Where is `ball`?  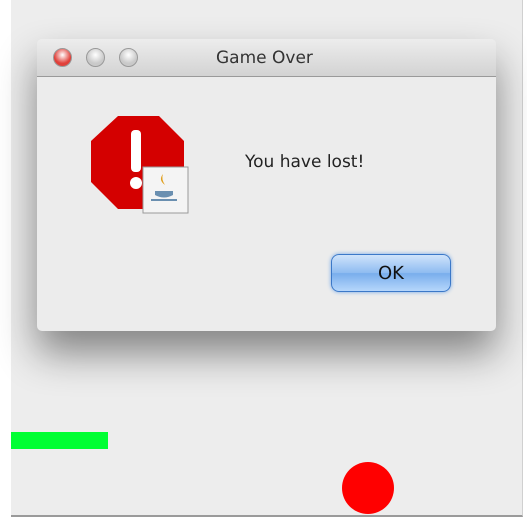 ball is located at coordinates (368, 488).